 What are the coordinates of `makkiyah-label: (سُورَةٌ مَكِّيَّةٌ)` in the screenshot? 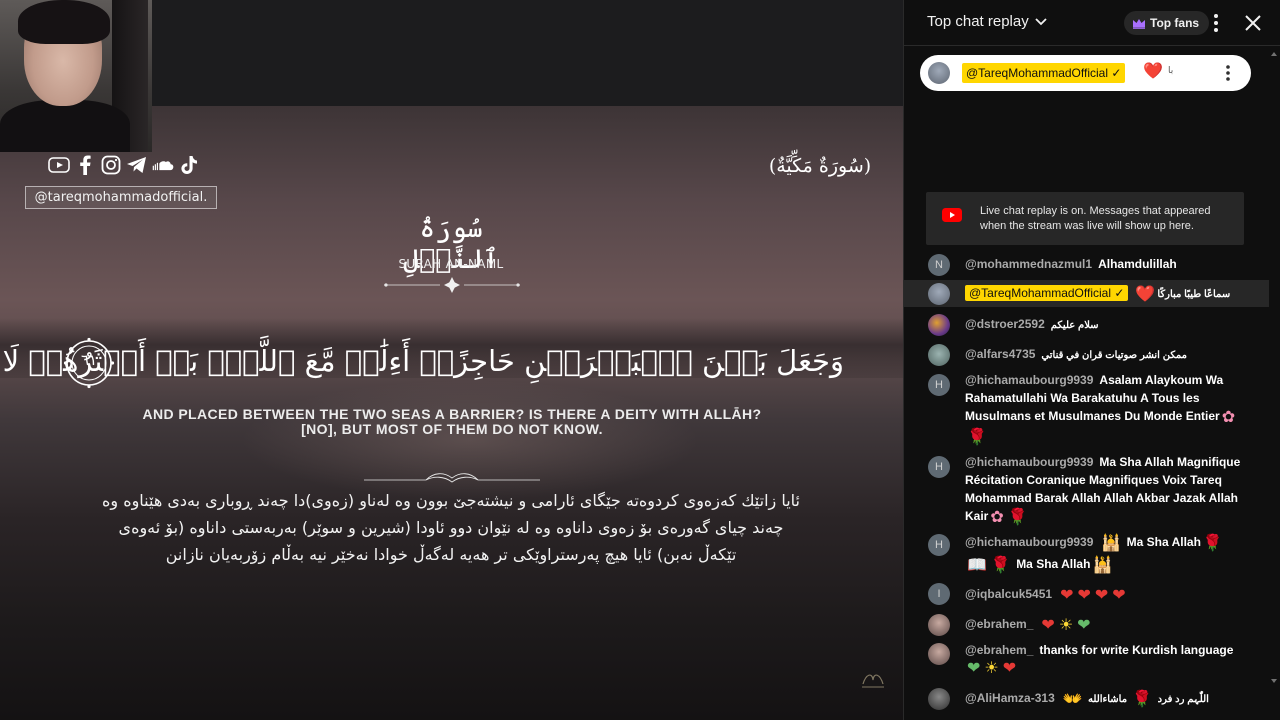 It's located at (820, 166).